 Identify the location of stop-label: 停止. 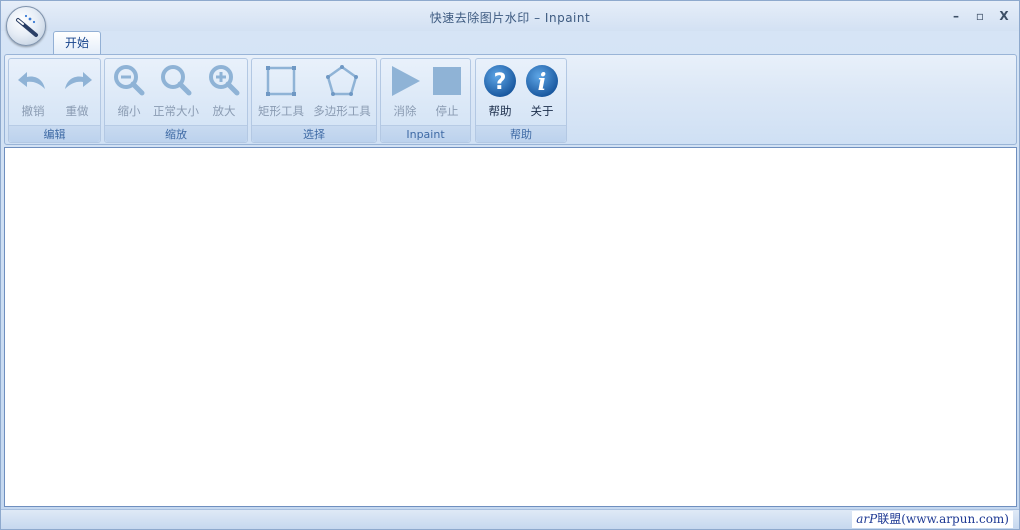
(447, 111).